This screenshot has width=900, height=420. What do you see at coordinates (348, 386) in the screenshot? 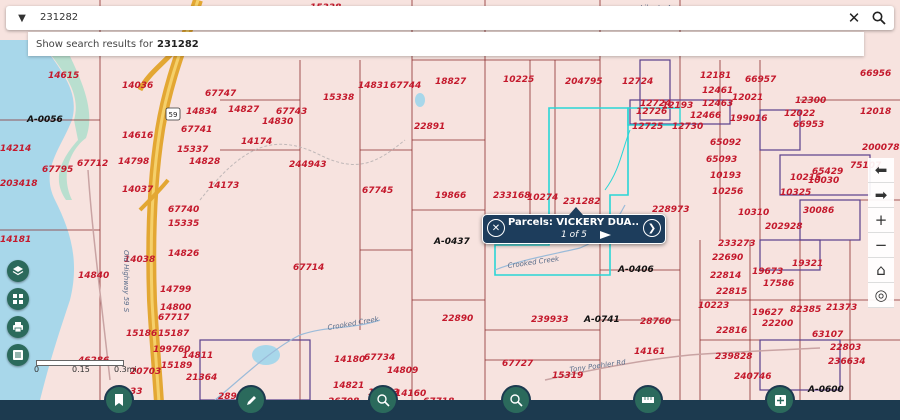
I see `parcel-label: 14821` at bounding box center [348, 386].